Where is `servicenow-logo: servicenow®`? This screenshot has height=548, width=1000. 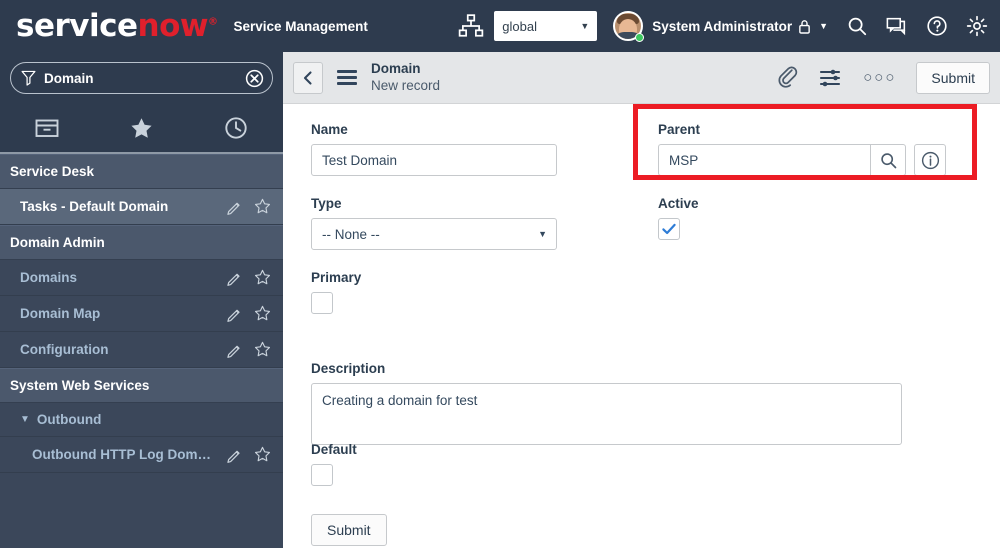 servicenow-logo: servicenow® is located at coordinates (117, 25).